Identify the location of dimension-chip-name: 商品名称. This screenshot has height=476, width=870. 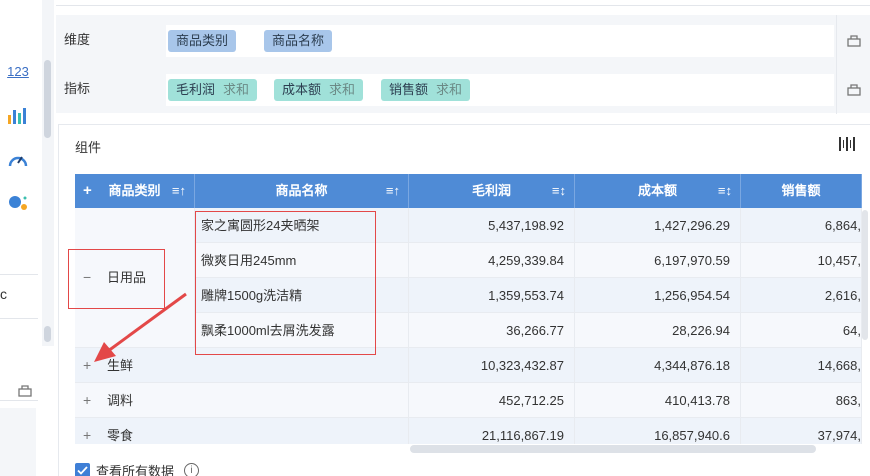
(298, 41).